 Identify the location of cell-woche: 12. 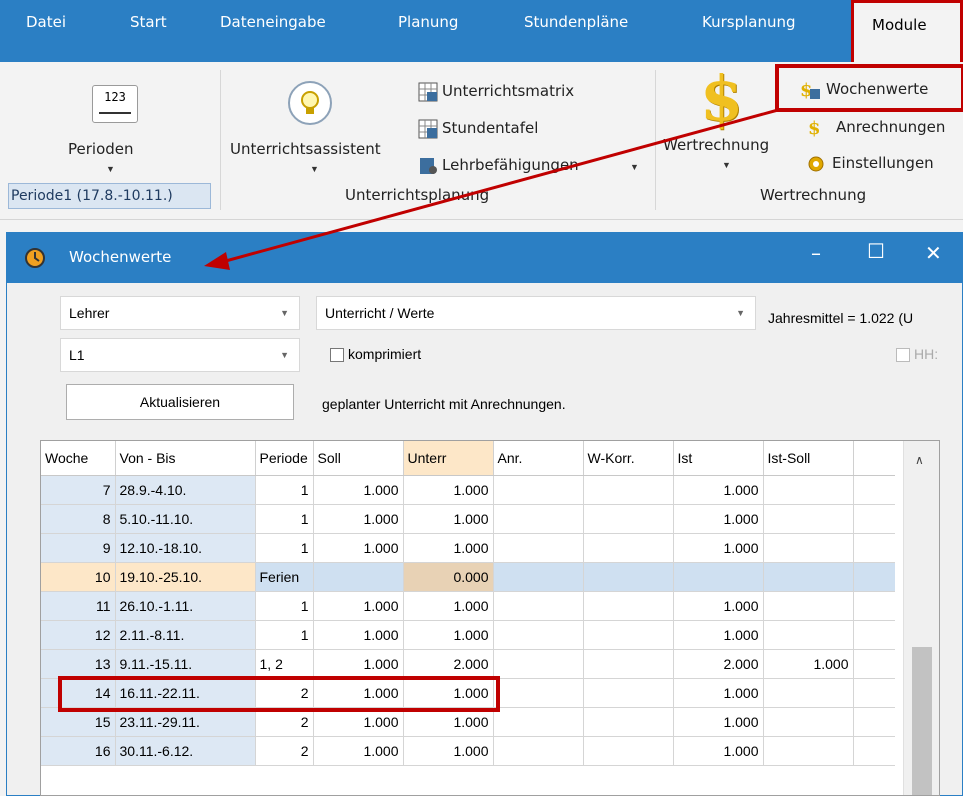
(78, 635).